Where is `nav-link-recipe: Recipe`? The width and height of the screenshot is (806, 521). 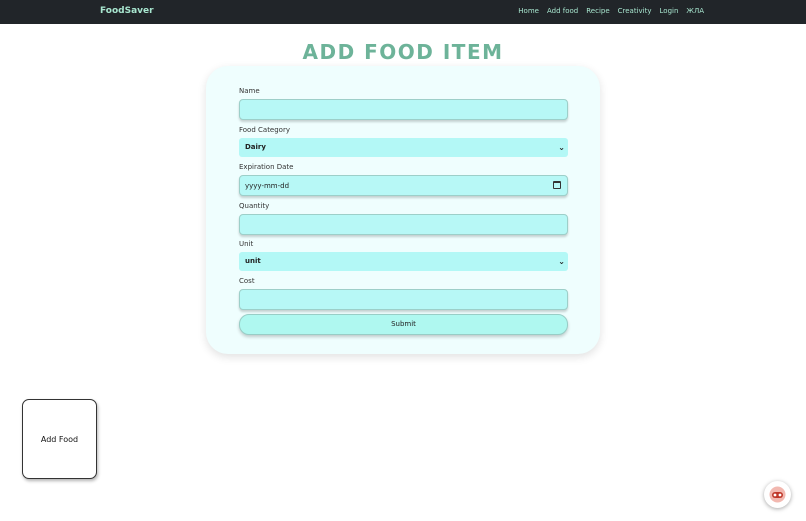 nav-link-recipe: Recipe is located at coordinates (597, 11).